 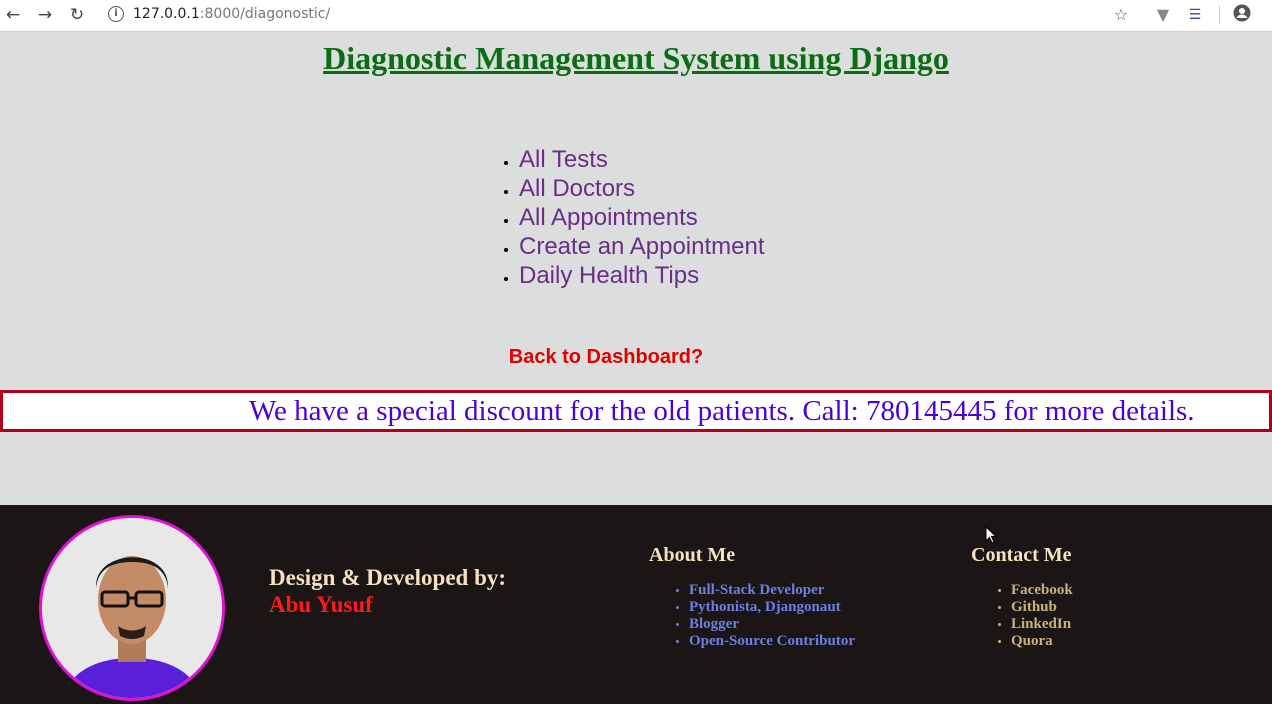 I want to click on menu-link-daily-health-tips: Daily Health Tips, so click(x=609, y=275).